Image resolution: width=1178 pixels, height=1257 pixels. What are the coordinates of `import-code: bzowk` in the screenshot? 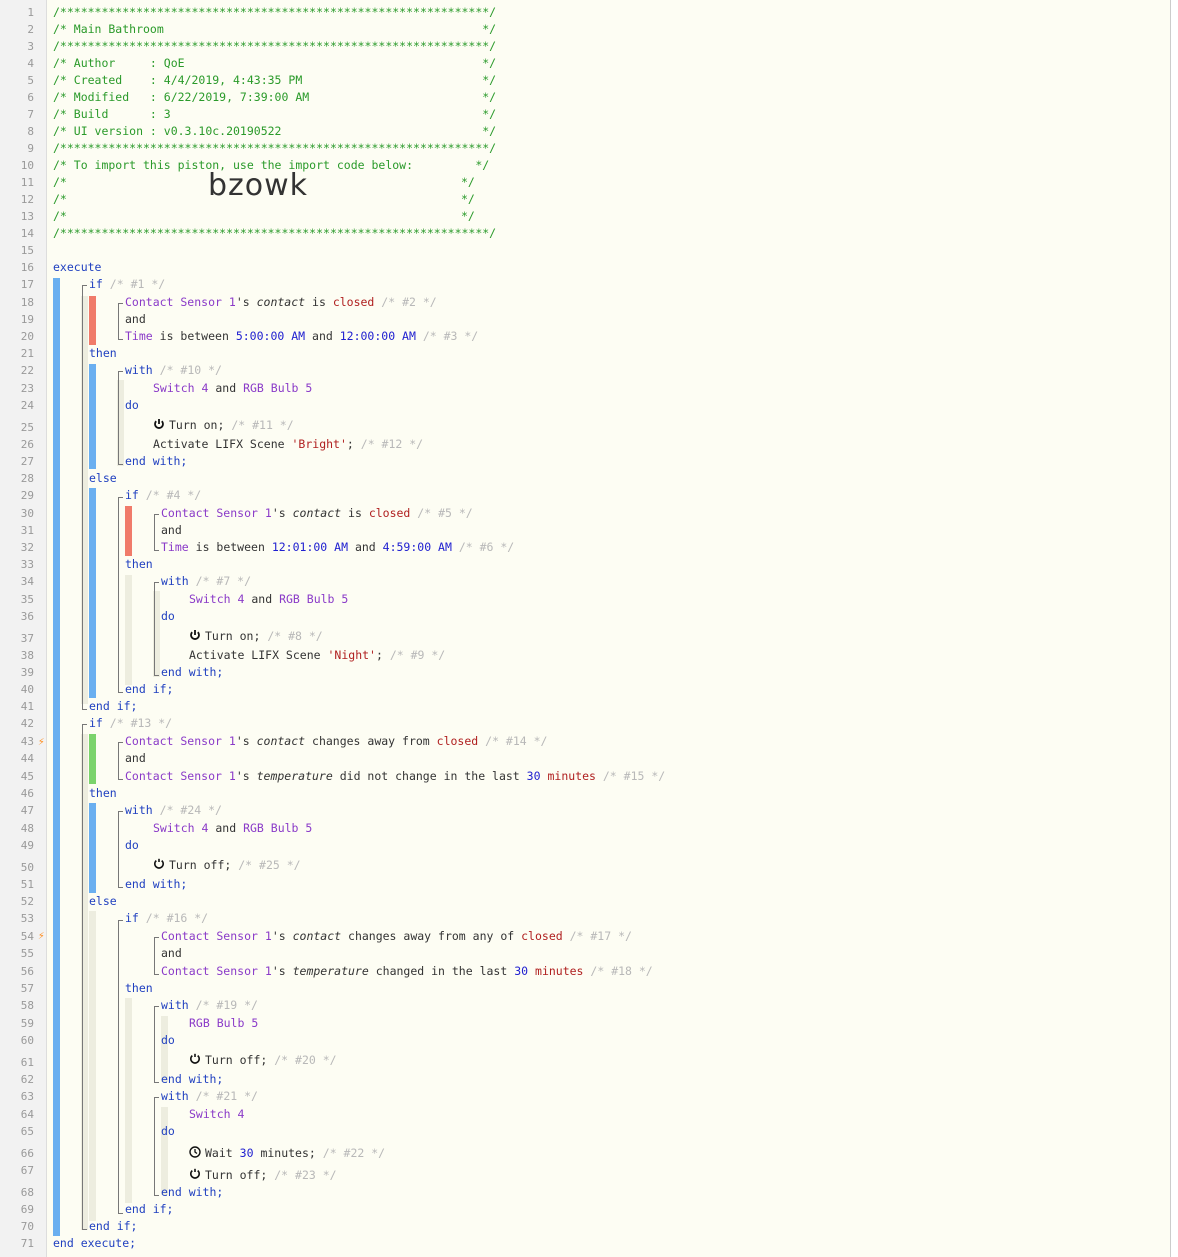 It's located at (258, 185).